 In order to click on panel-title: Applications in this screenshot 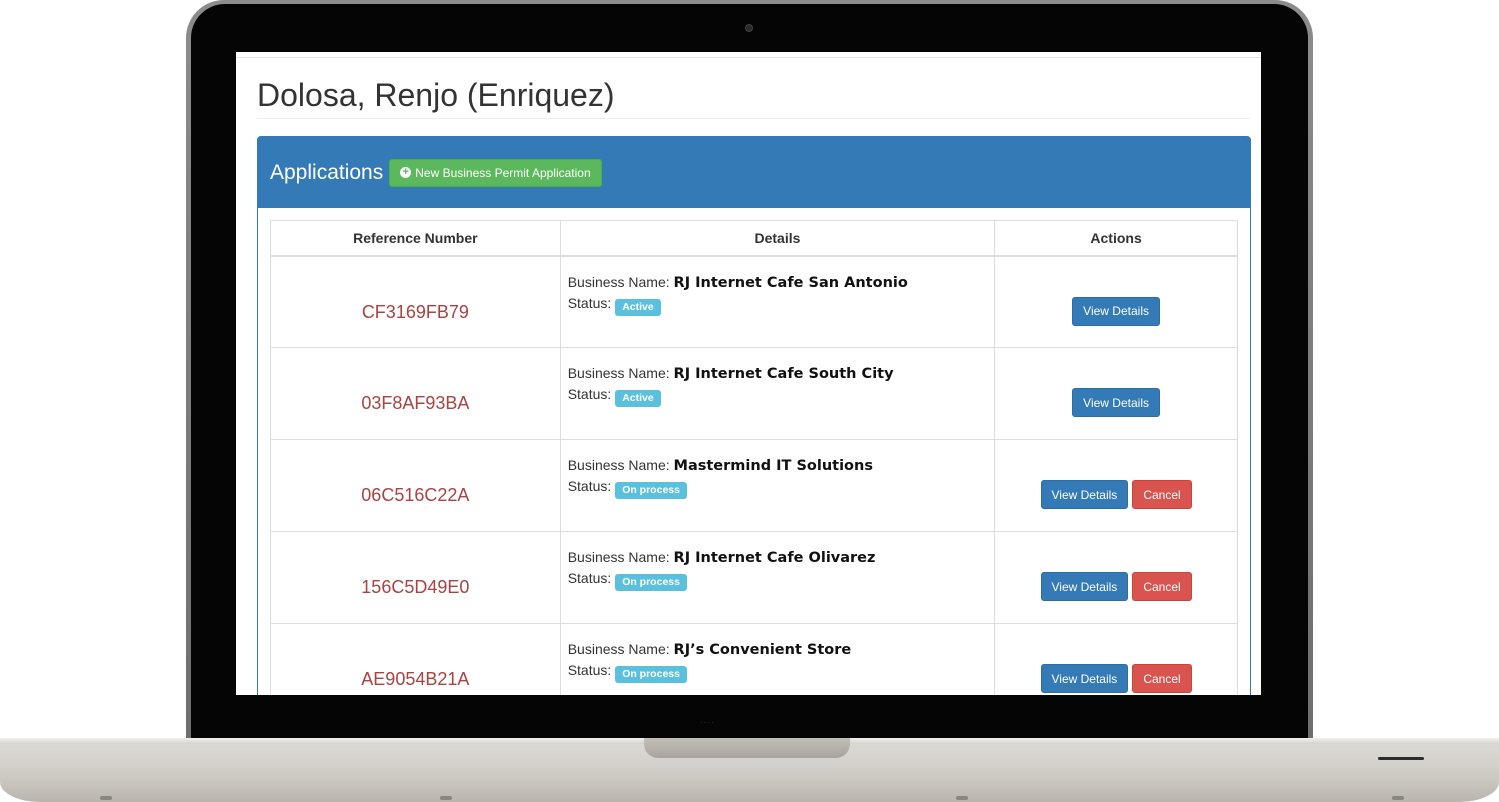, I will do `click(327, 172)`.